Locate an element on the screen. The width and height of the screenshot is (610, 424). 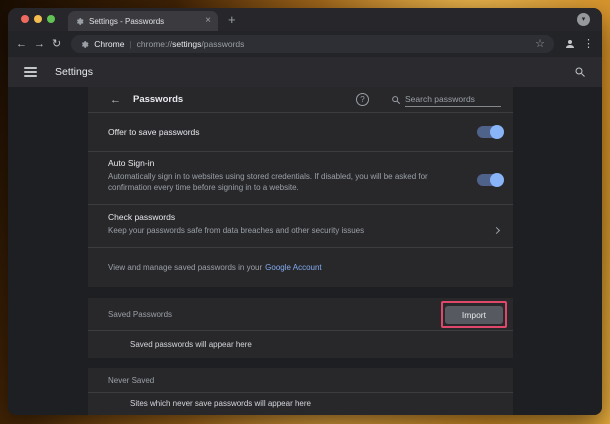
search-passwords-group is located at coordinates (446, 99).